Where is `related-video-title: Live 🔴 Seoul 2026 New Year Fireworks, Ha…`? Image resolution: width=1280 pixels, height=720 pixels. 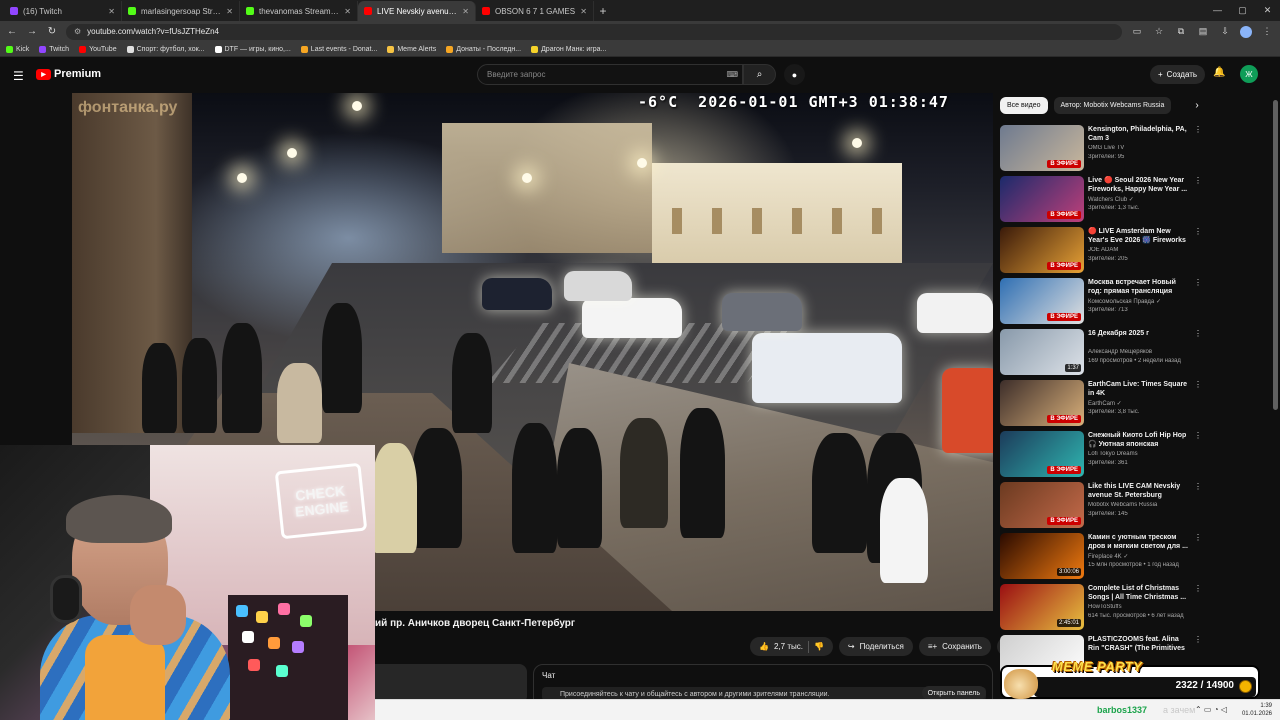 related-video-title: Live 🔴 Seoul 2026 New Year Fireworks, Ha… is located at coordinates (1138, 185).